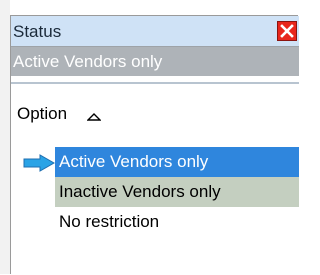  What do you see at coordinates (5, 137) in the screenshot?
I see `background` at bounding box center [5, 137].